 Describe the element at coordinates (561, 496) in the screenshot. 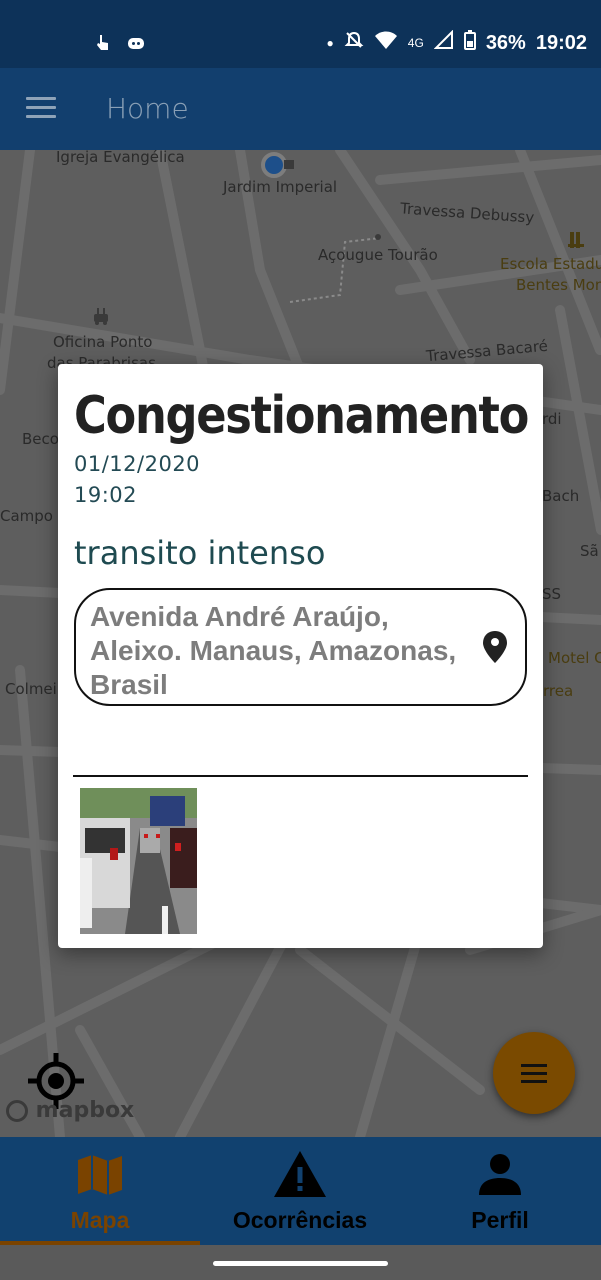

I see `map-label: Bach` at that location.